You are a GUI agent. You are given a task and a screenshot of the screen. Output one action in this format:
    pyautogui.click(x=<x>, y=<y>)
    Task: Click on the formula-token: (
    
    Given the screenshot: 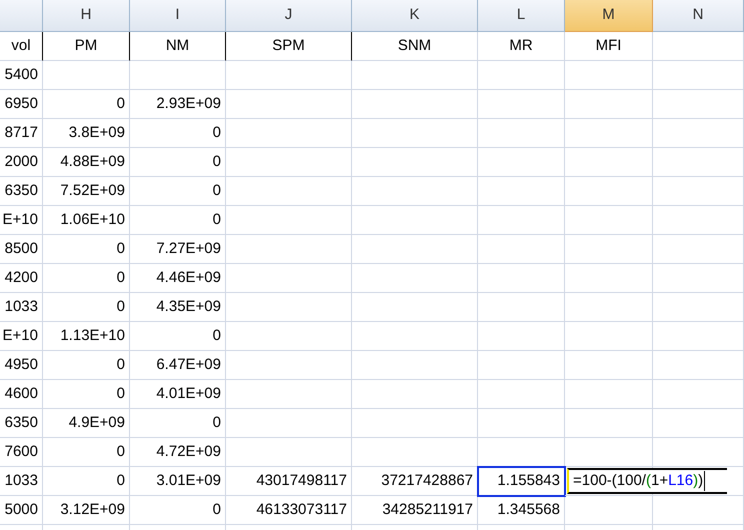 What is the action you would take?
    pyautogui.click(x=648, y=480)
    